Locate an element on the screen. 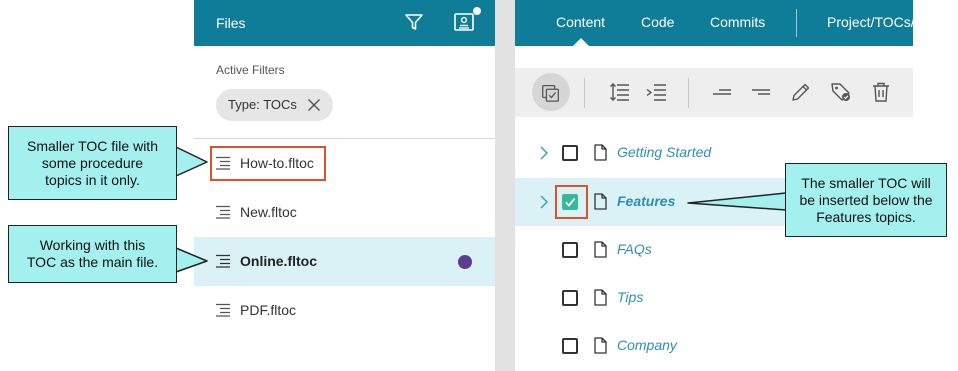 Image resolution: width=958 pixels, height=371 pixels. tab-project-path: Project/TOCs/ is located at coordinates (870, 22).